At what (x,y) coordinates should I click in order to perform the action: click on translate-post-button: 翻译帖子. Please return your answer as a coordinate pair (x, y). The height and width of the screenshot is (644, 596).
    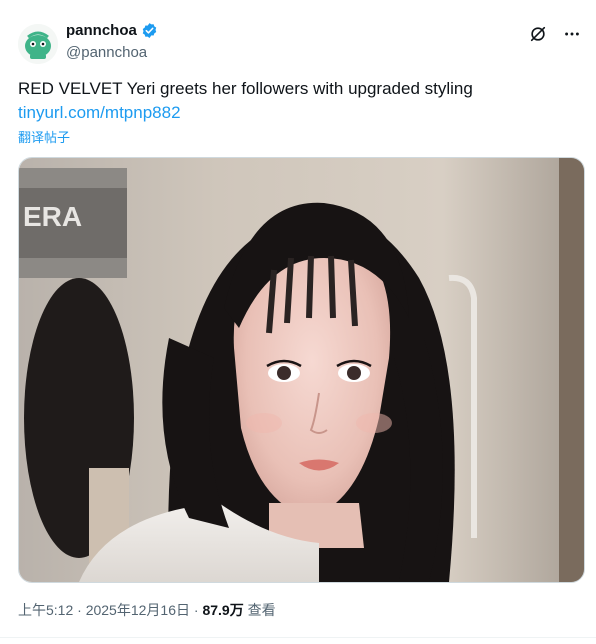
    Looking at the image, I should click on (44, 136).